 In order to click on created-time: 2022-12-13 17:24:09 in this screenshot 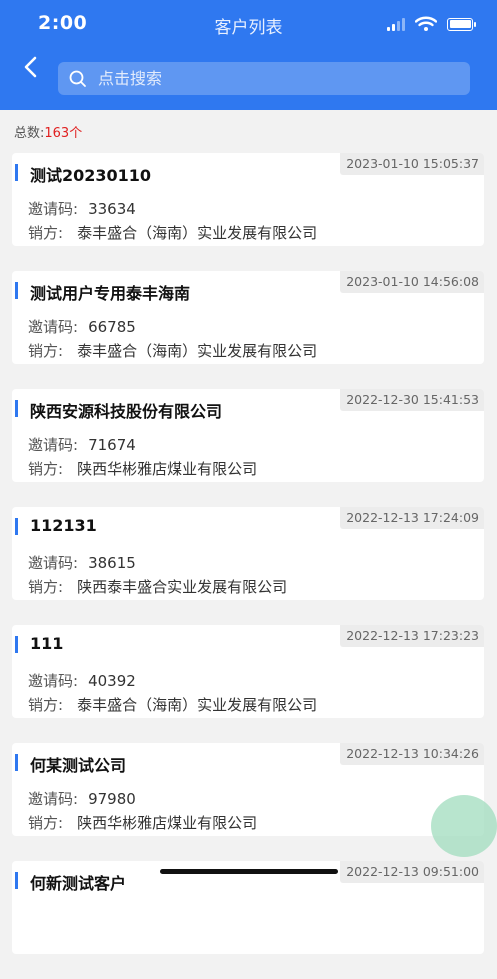, I will do `click(412, 518)`.